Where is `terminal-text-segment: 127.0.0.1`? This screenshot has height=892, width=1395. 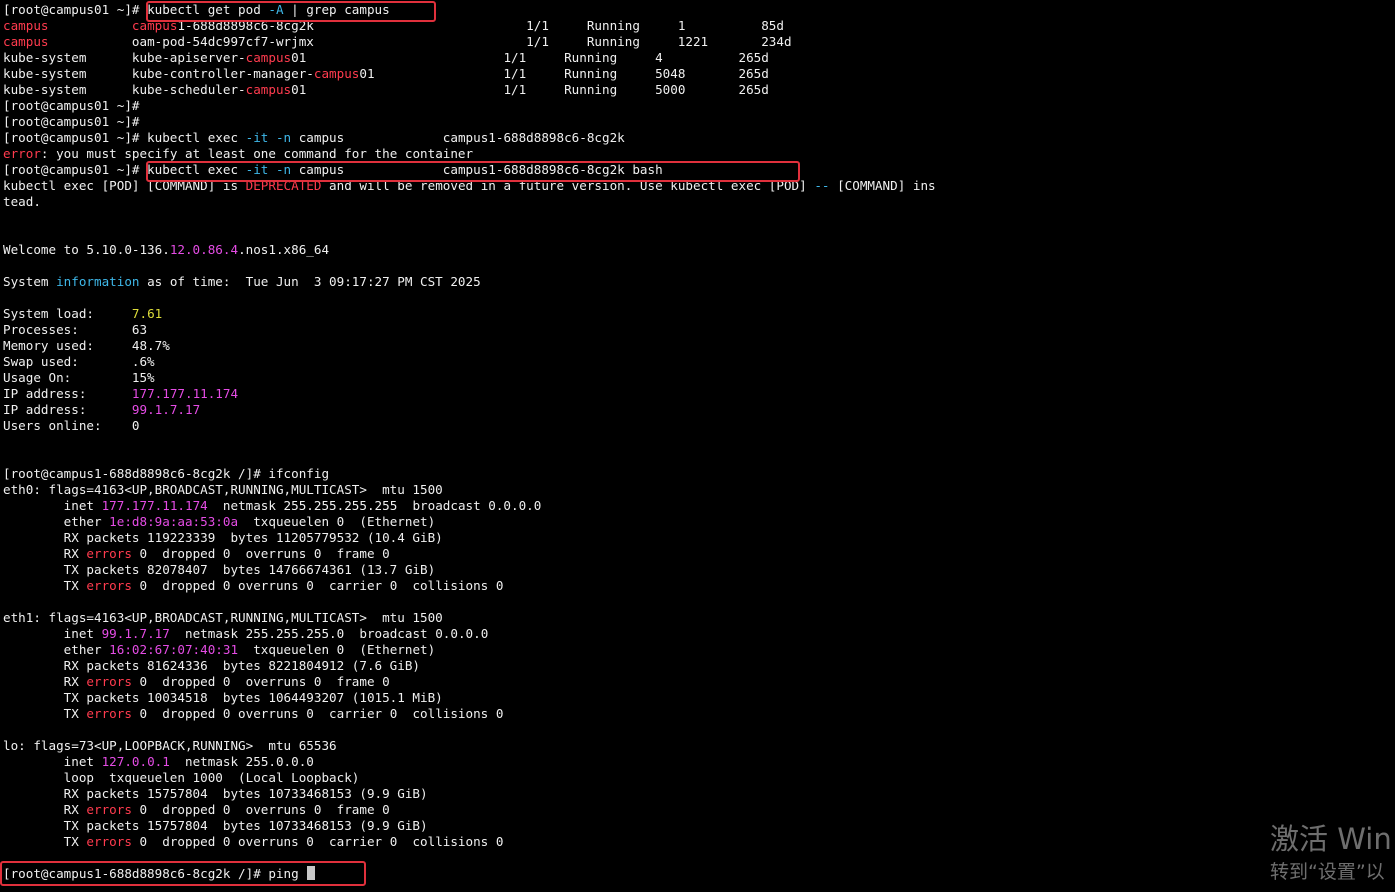 terminal-text-segment: 127.0.0.1 is located at coordinates (135, 761).